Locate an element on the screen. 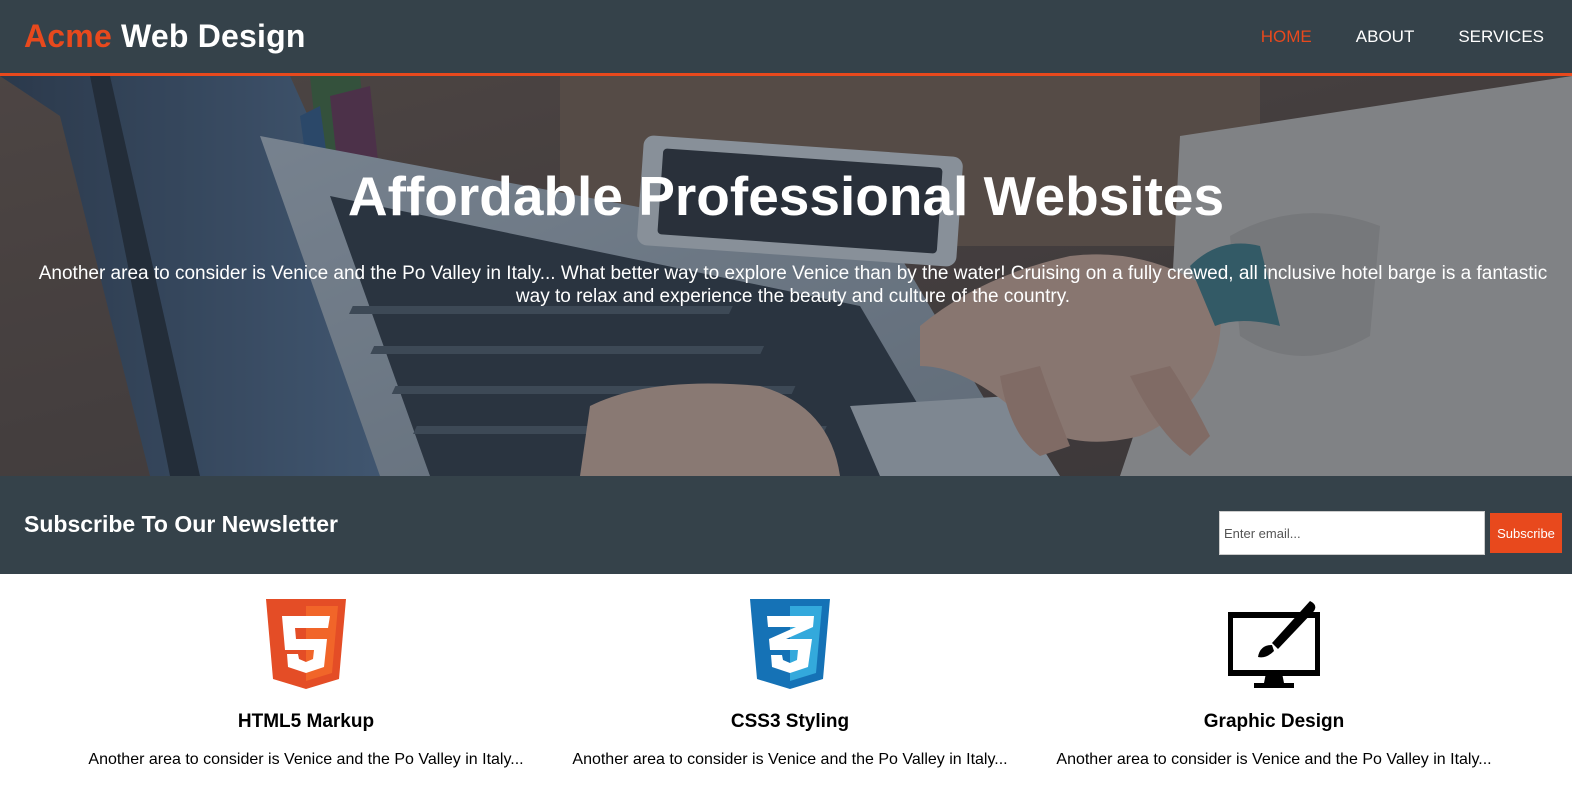  nav-link-services: SERVICES is located at coordinates (1501, 37).